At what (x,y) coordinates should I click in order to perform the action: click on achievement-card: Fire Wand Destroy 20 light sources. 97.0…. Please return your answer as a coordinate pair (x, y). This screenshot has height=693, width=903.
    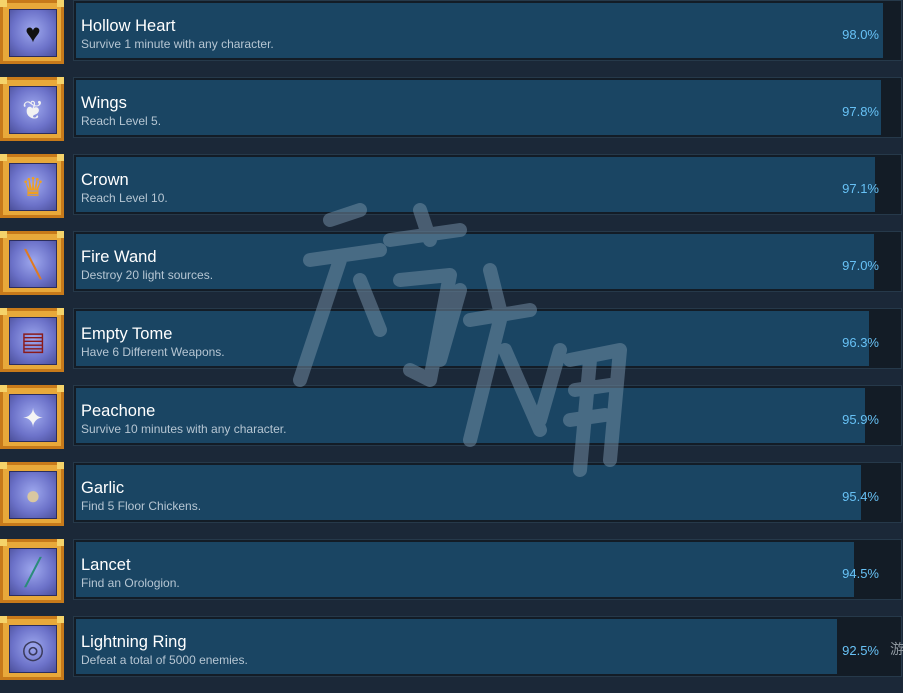
    Looking at the image, I should click on (487, 261).